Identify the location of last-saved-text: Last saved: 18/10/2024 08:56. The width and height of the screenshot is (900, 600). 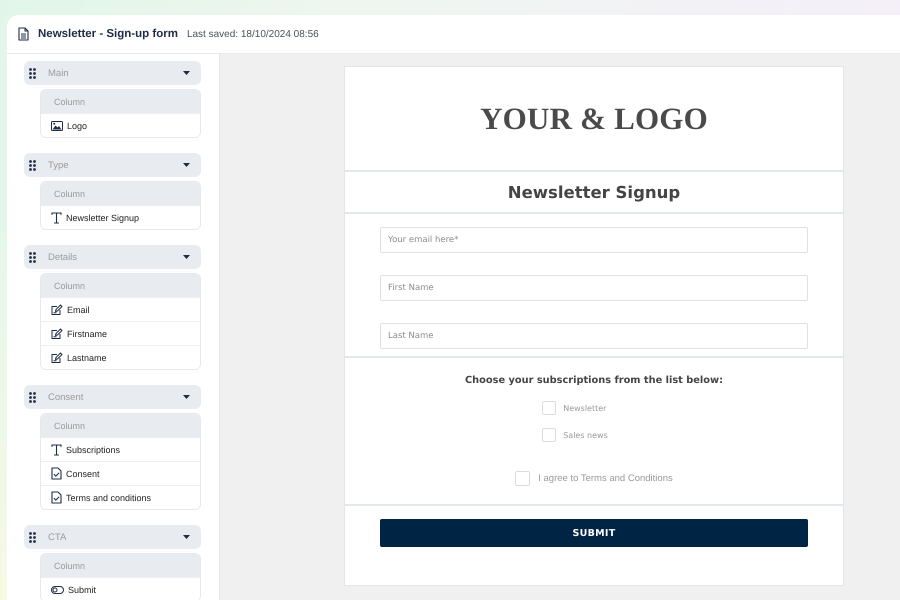
(252, 34).